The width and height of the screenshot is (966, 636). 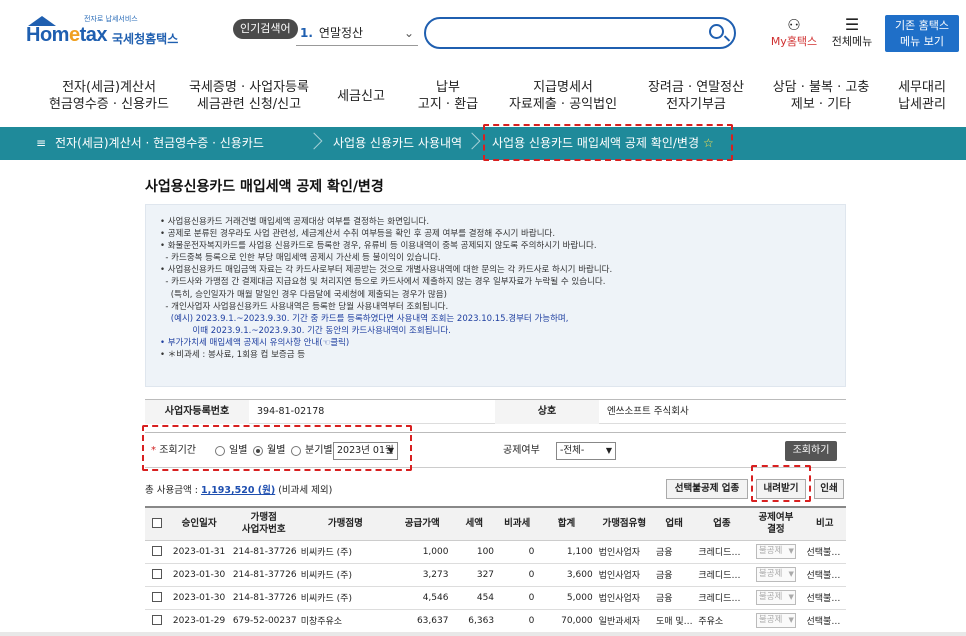 What do you see at coordinates (608, 142) in the screenshot?
I see `highlight-breadcrumb` at bounding box center [608, 142].